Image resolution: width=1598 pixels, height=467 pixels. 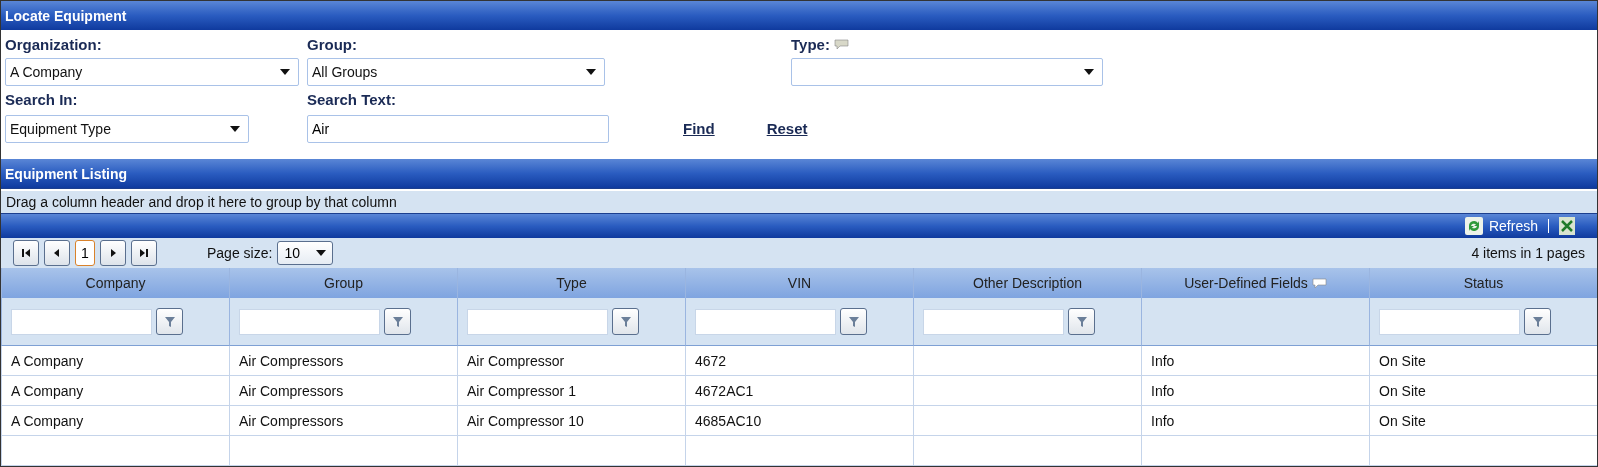 What do you see at coordinates (571, 361) in the screenshot?
I see `table-cell: Air Compressor` at bounding box center [571, 361].